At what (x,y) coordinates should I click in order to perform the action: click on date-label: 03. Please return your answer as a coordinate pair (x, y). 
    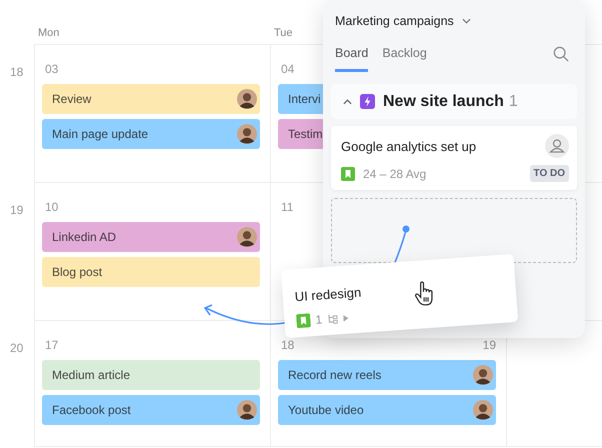
    Looking at the image, I should click on (51, 69).